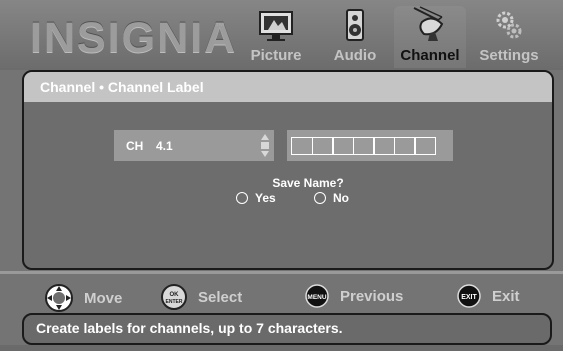  Describe the element at coordinates (276, 26) in the screenshot. I see `tv-icon` at that location.